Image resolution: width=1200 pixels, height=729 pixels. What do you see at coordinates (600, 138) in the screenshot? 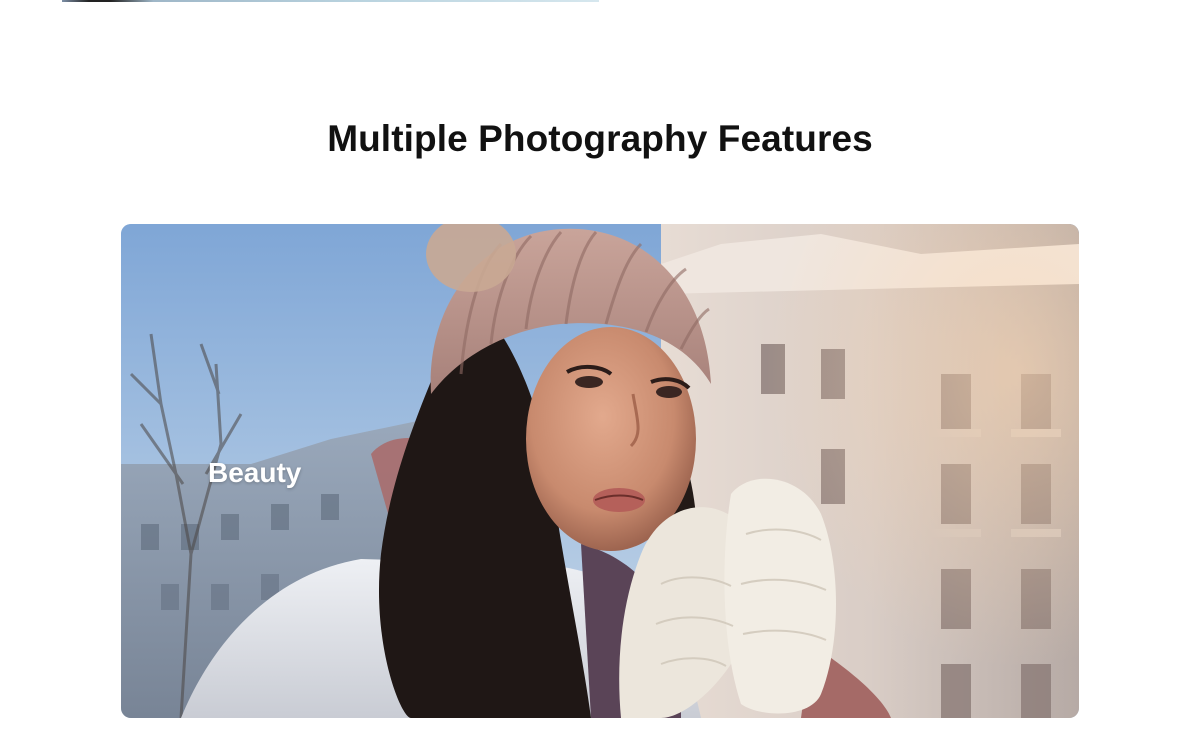
I see `section-title: Multiple Photography Features` at bounding box center [600, 138].